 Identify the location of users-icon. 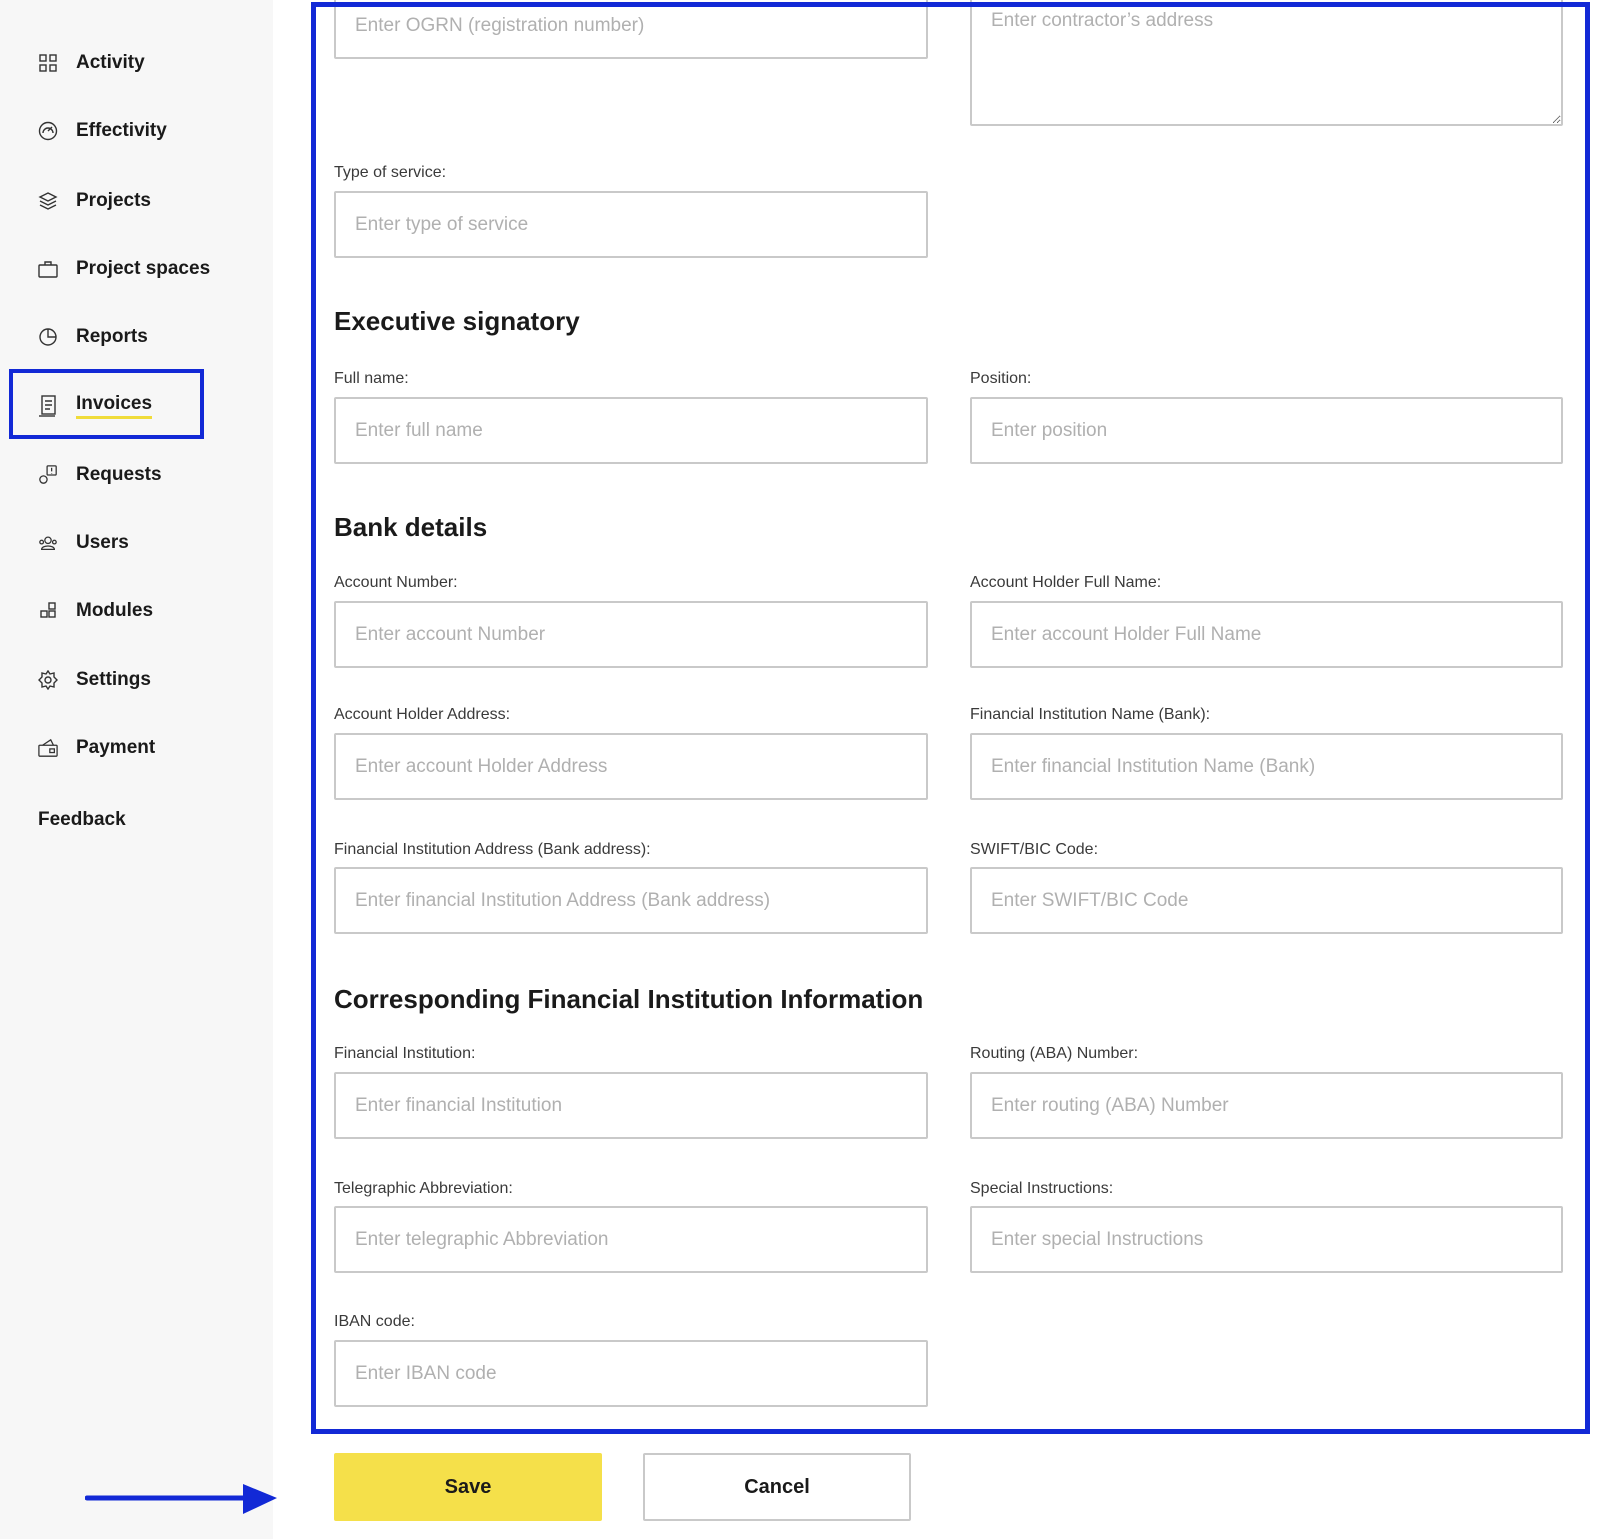
(48, 543).